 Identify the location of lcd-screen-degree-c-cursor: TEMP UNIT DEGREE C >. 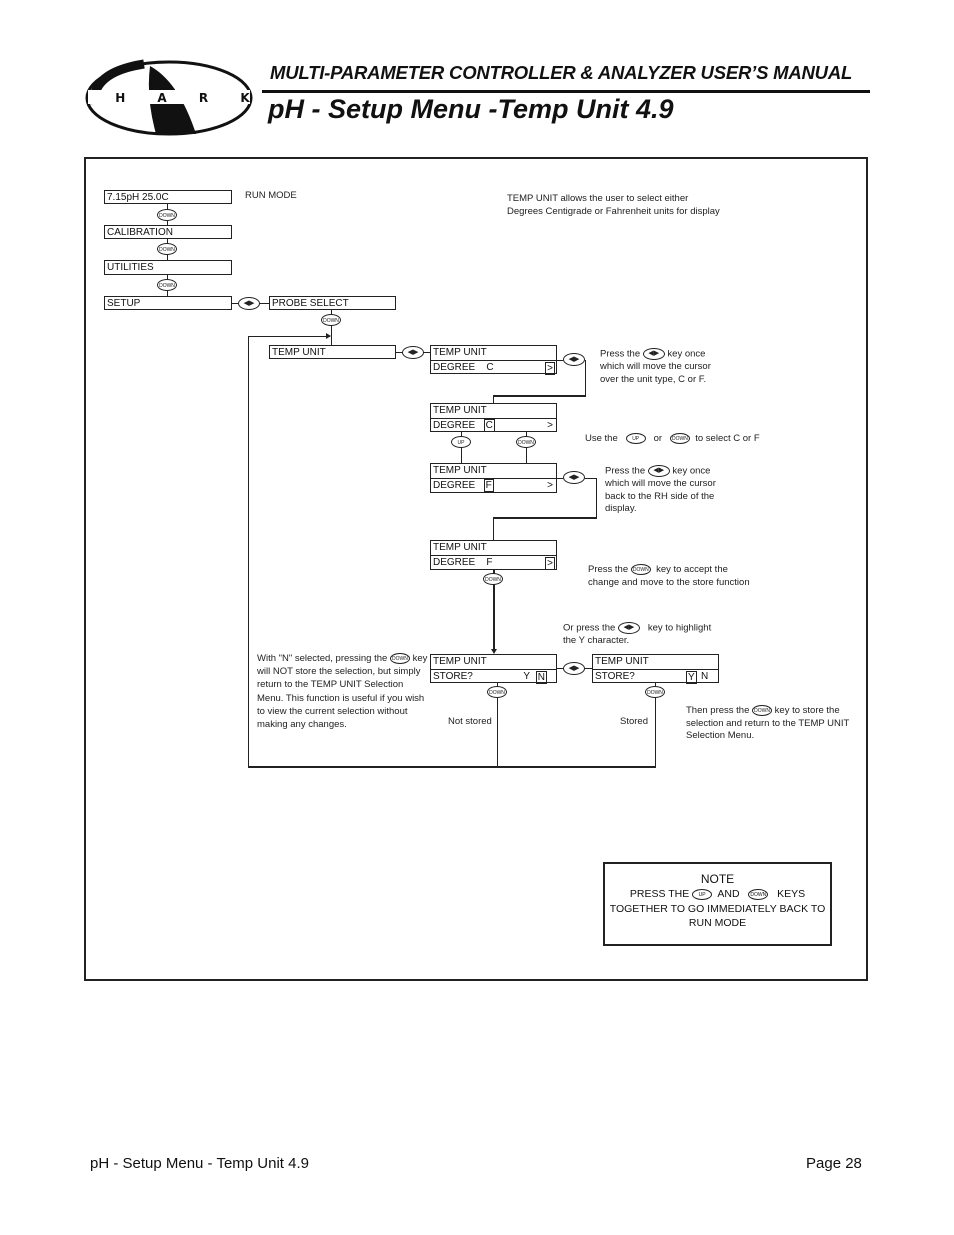
(493, 417).